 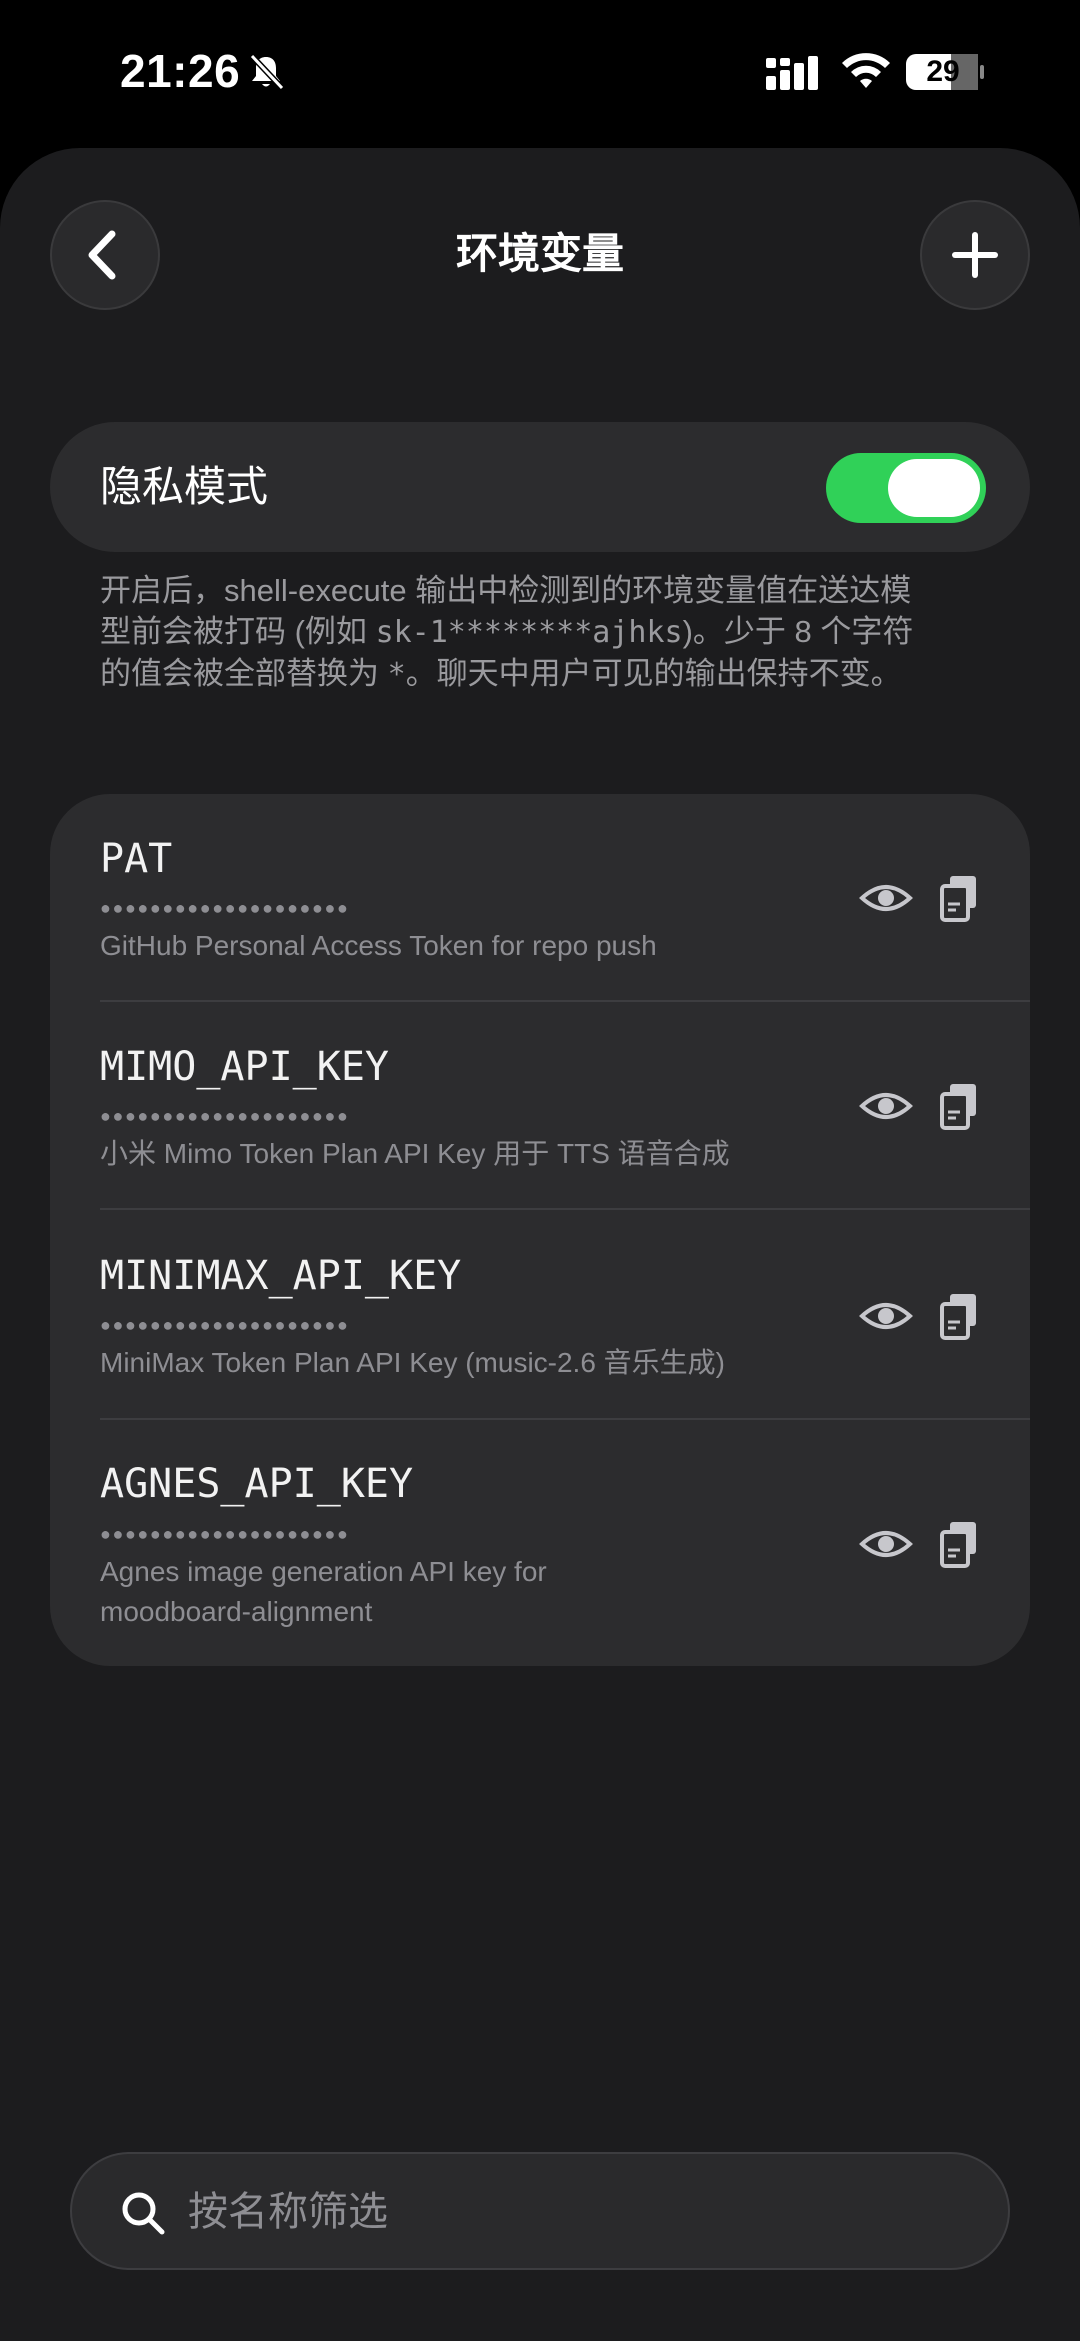 I want to click on plus-icon, so click(x=975, y=255).